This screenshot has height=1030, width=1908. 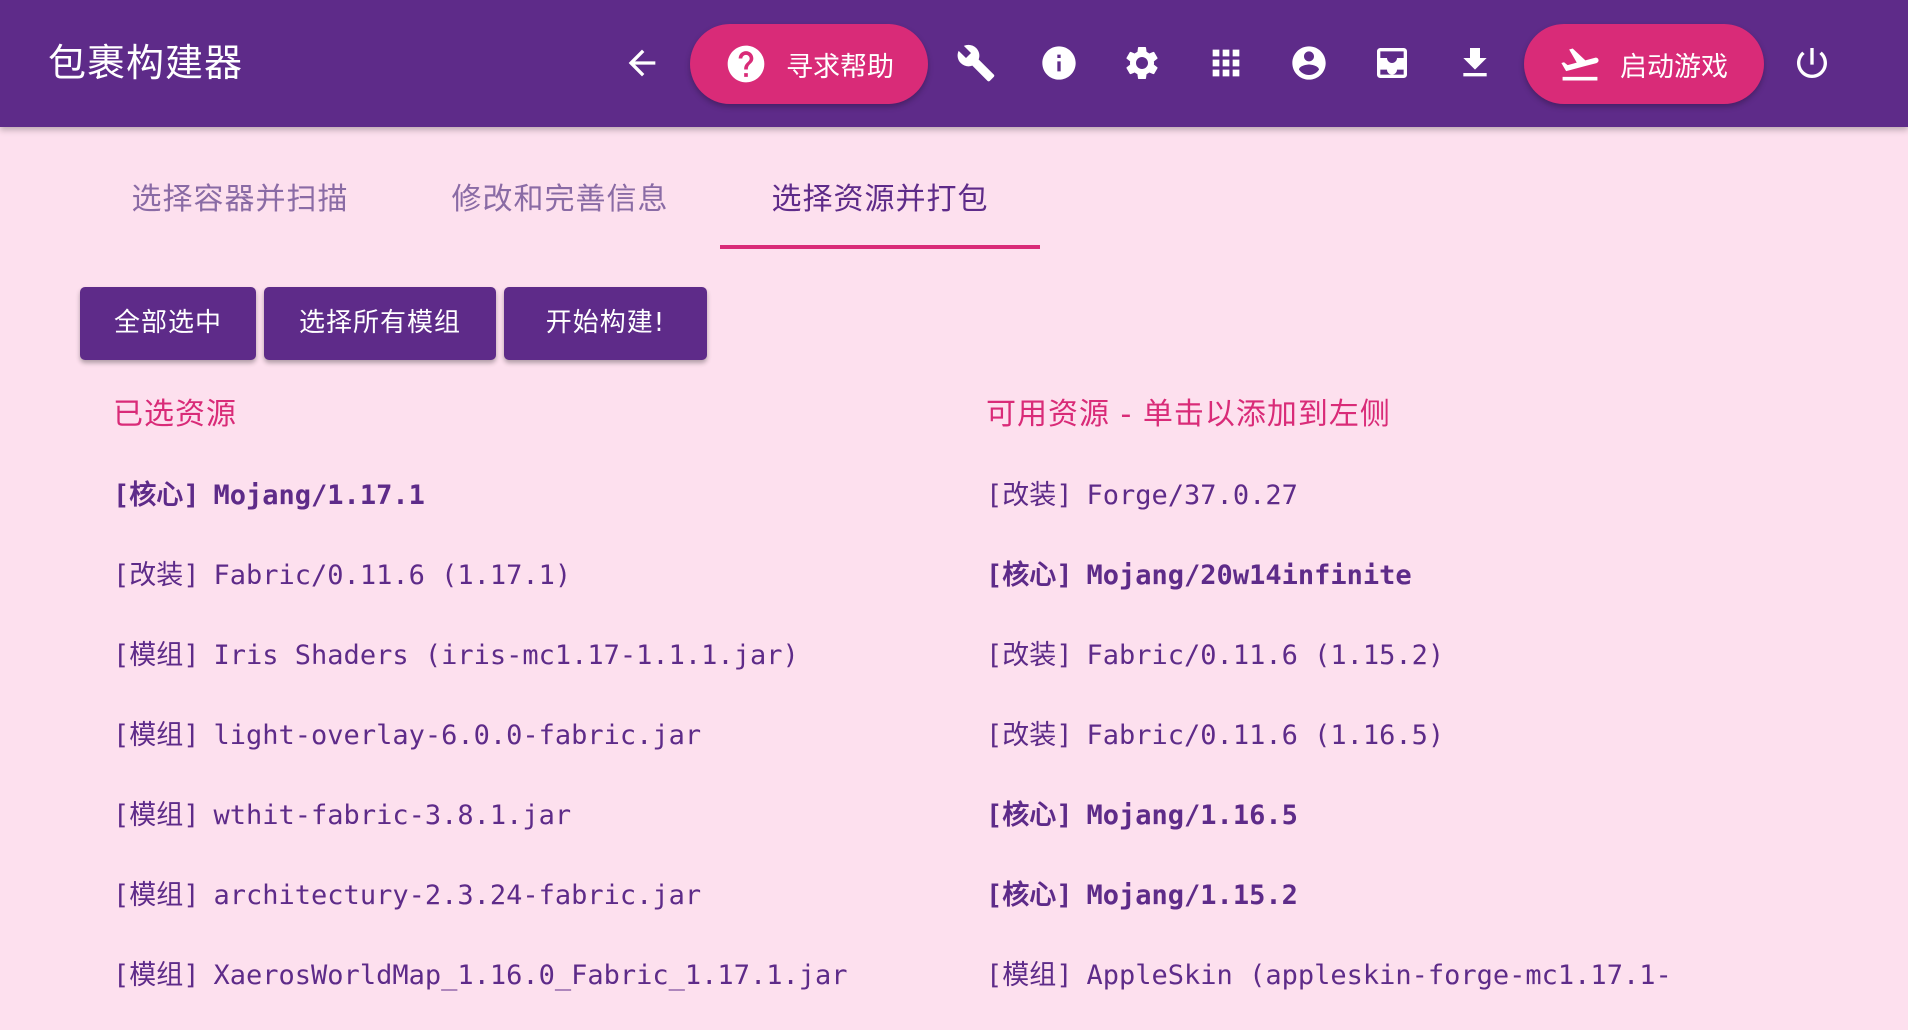 What do you see at coordinates (1192, 895) in the screenshot?
I see `resource-name: Mojang/1.15.2` at bounding box center [1192, 895].